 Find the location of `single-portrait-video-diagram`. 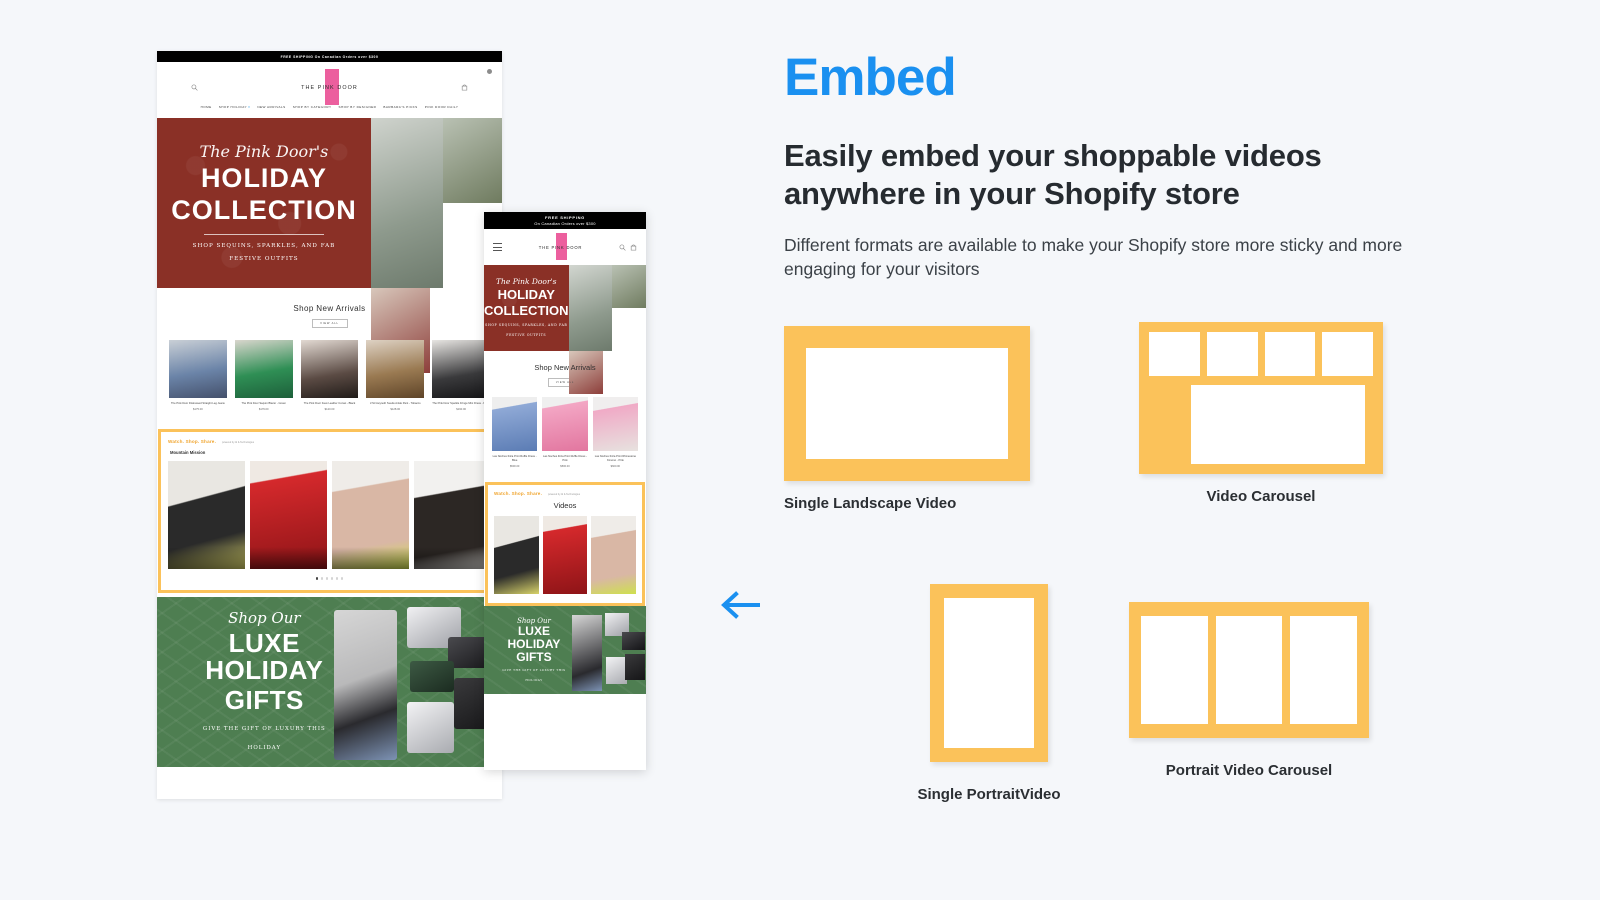

single-portrait-video-diagram is located at coordinates (989, 673).